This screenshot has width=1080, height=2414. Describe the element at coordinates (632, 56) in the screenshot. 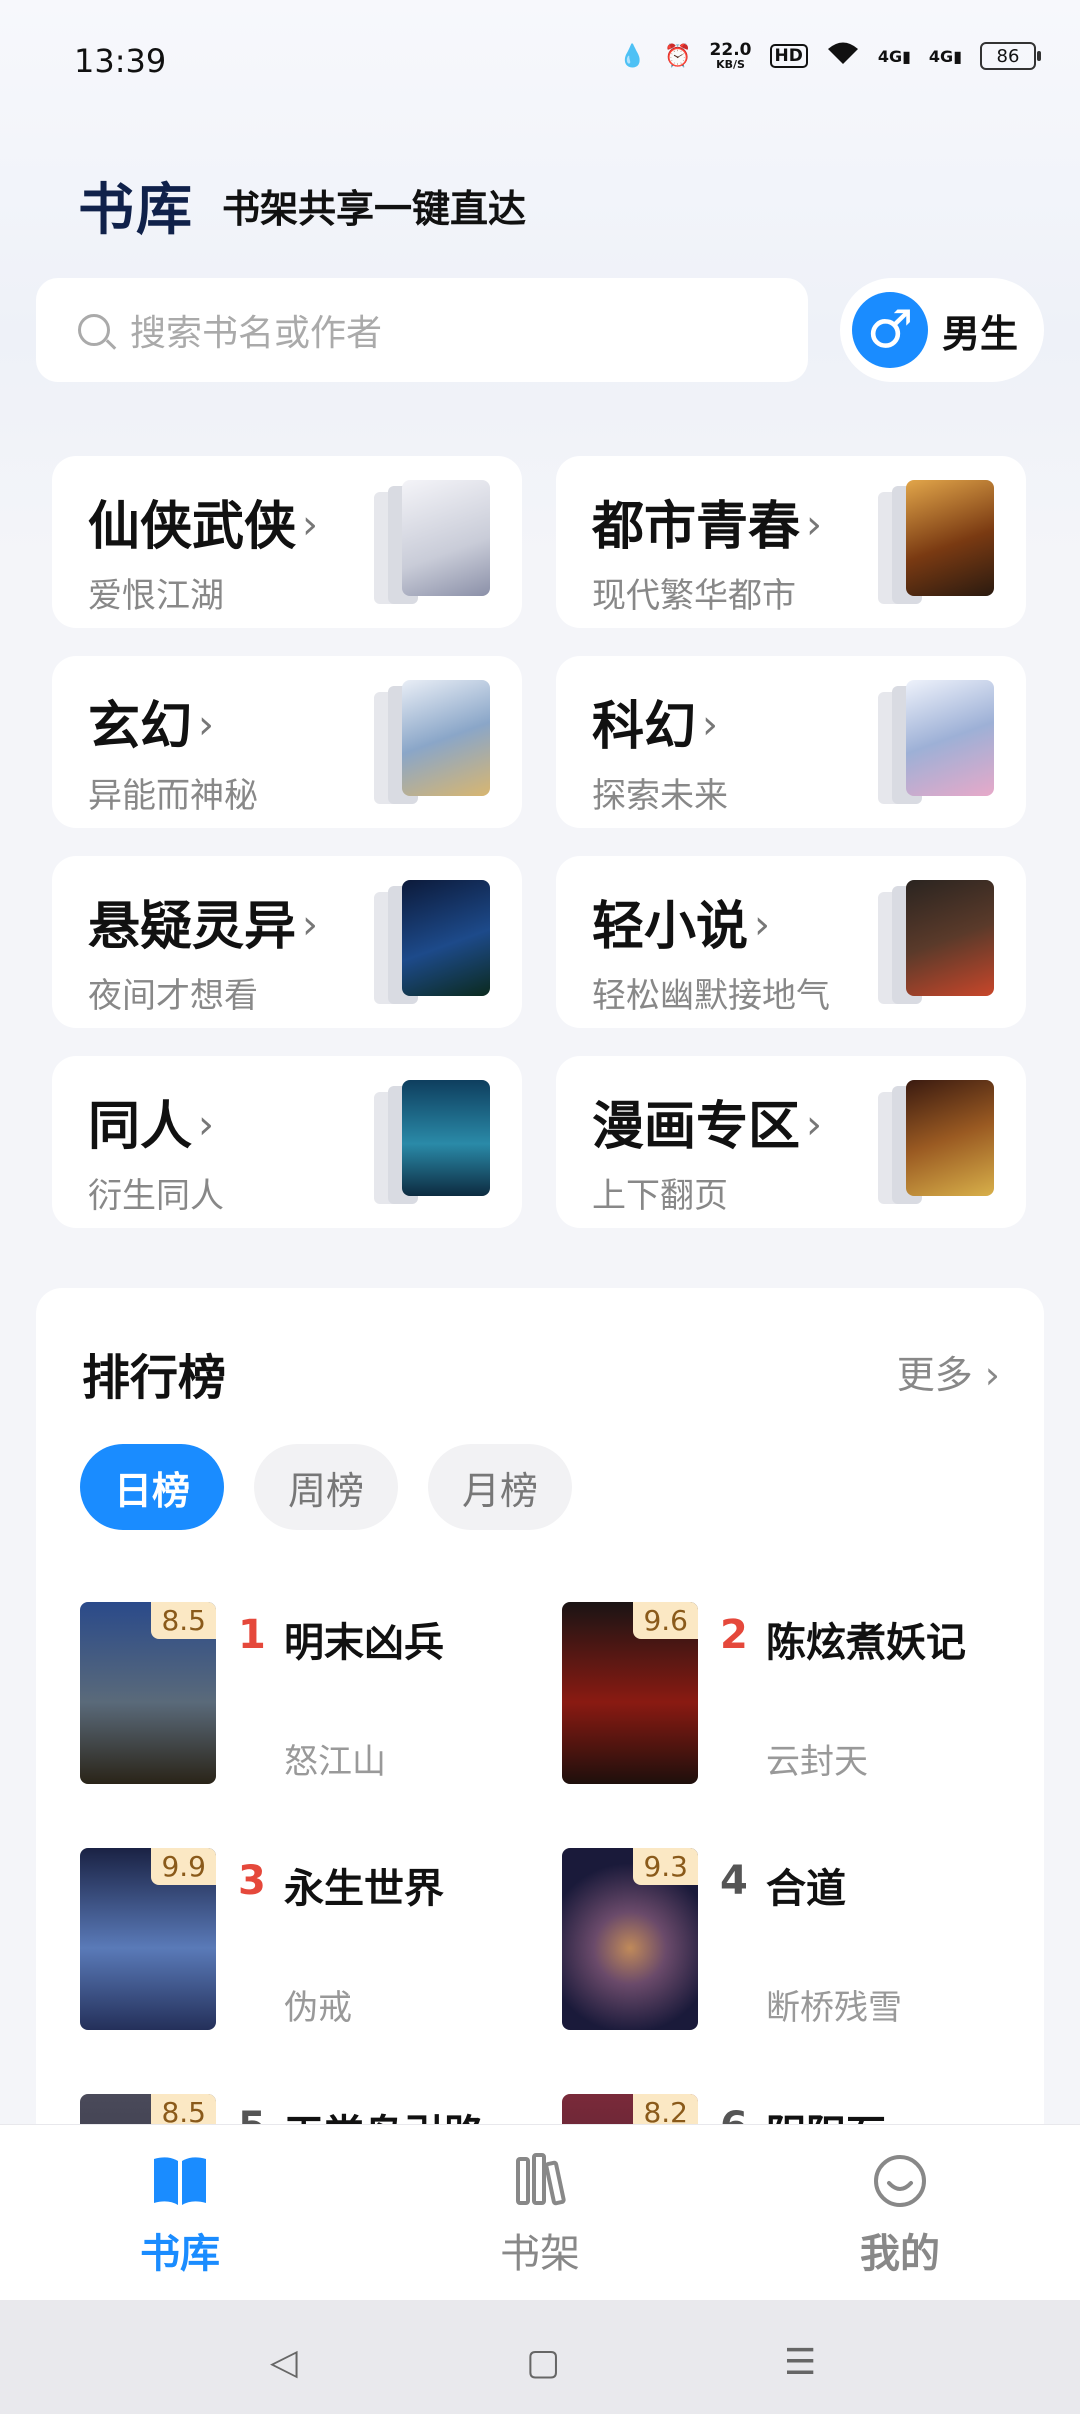

I see `data-saver-icon: 💧` at that location.